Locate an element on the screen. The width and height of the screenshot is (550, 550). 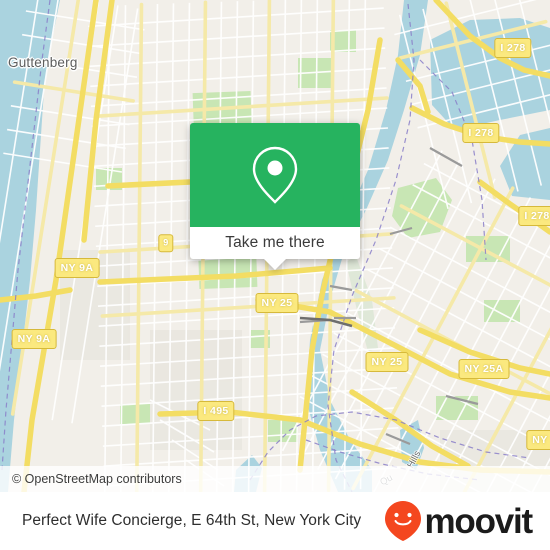
road-shield-i495: I 495 is located at coordinates (216, 411).